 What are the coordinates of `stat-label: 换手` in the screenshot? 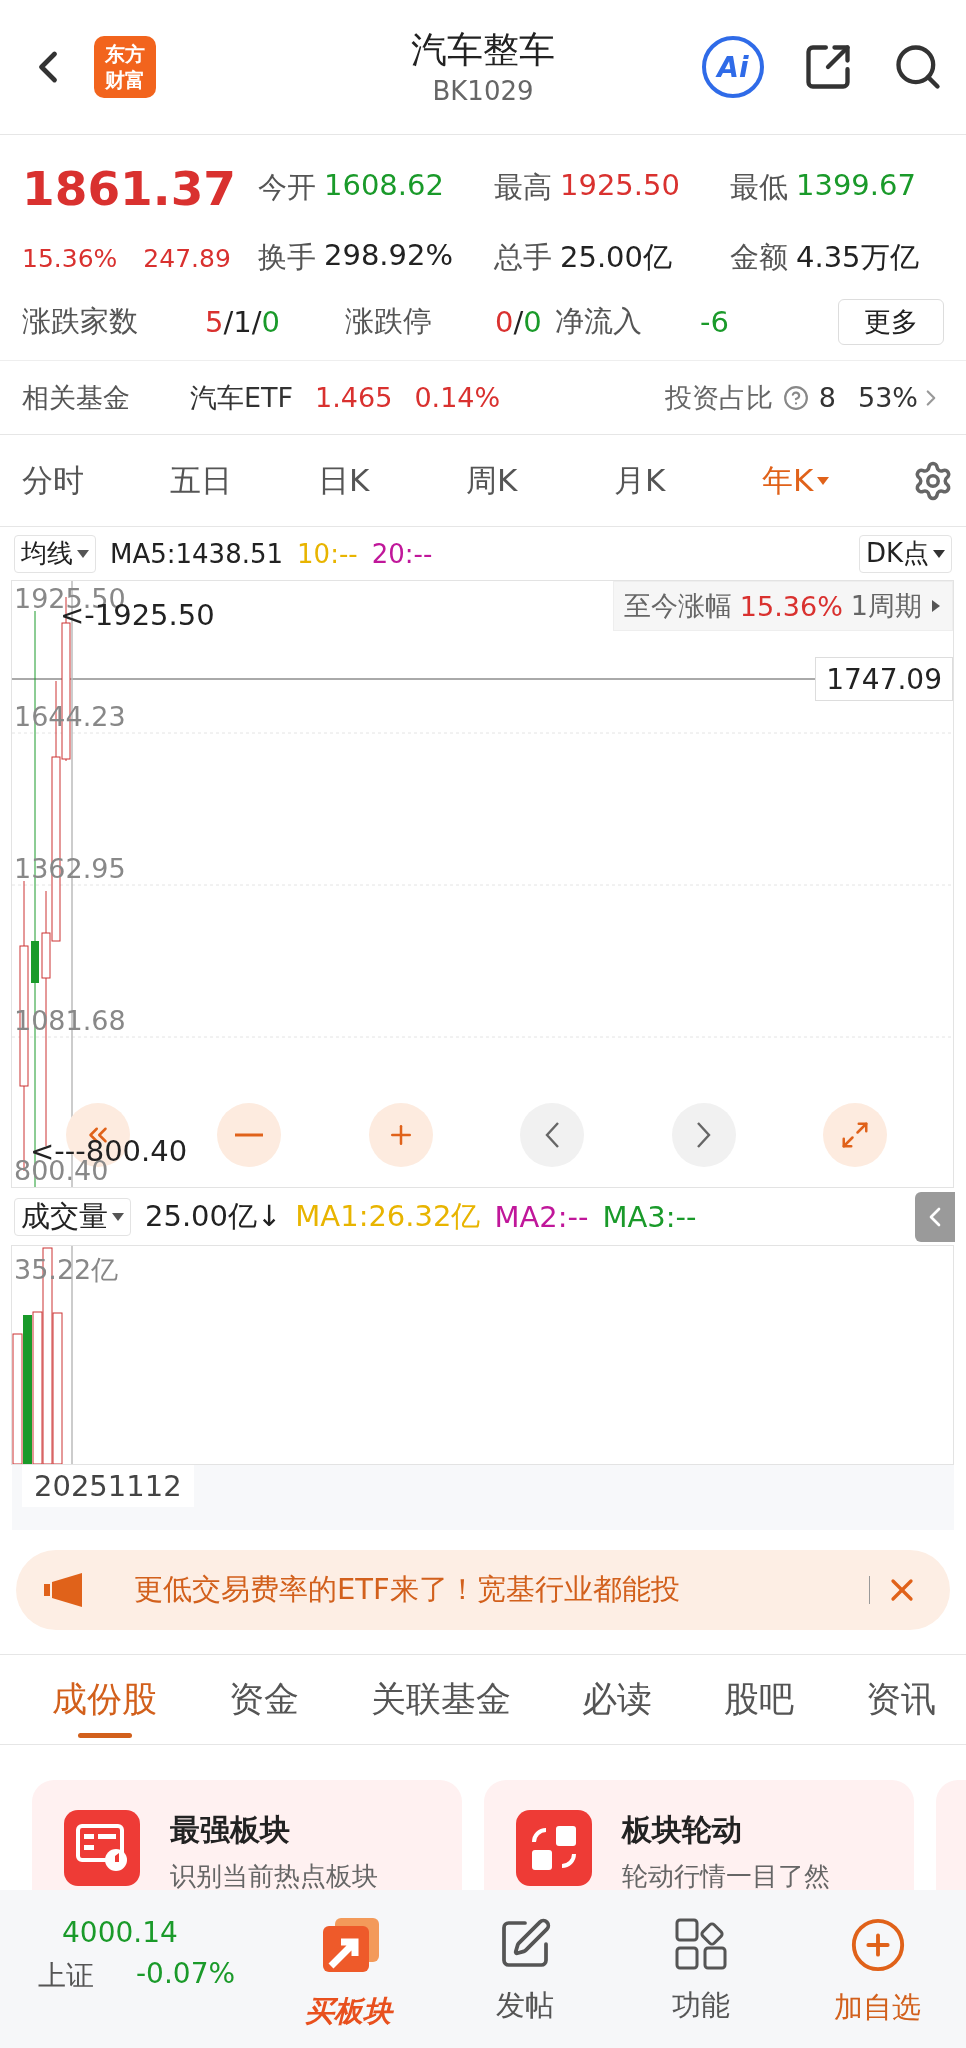 It's located at (287, 257).